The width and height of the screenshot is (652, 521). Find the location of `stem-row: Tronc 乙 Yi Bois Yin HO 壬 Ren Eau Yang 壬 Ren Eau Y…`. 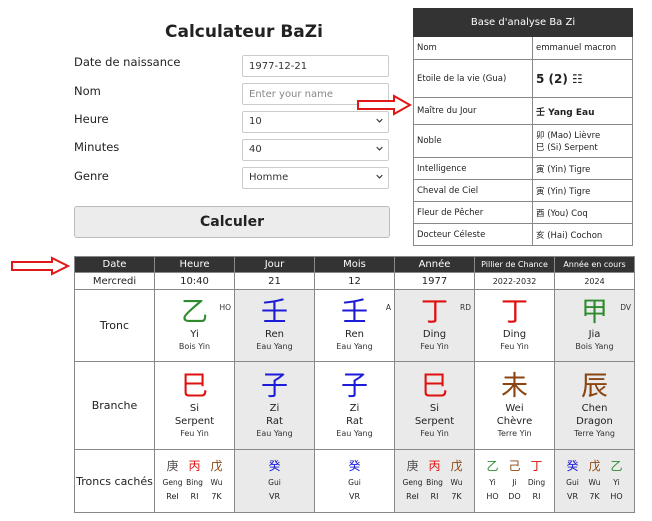

stem-row: Tronc 乙 Yi Bois Yin HO 壬 Ren Eau Yang 壬 Ren Eau Y… is located at coordinates (354, 325).